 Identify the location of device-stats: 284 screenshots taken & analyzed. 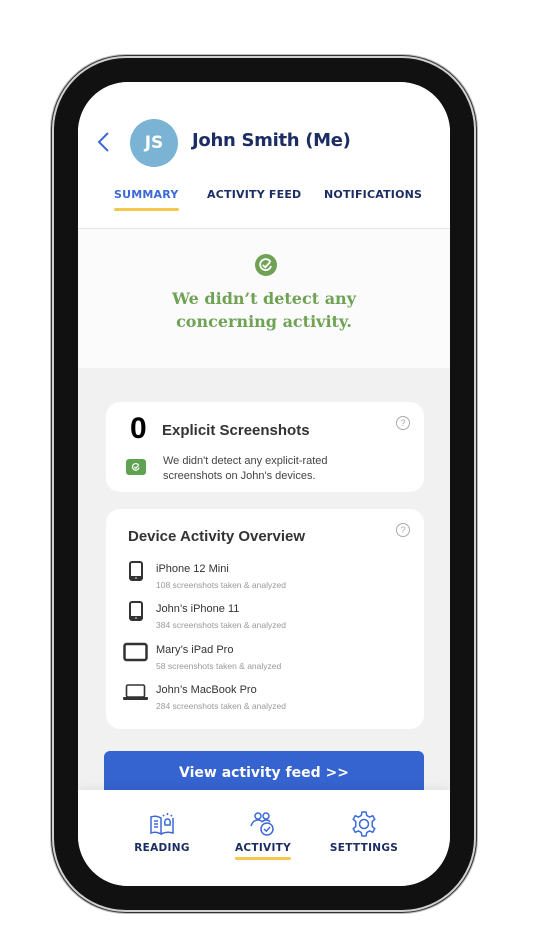
(221, 706).